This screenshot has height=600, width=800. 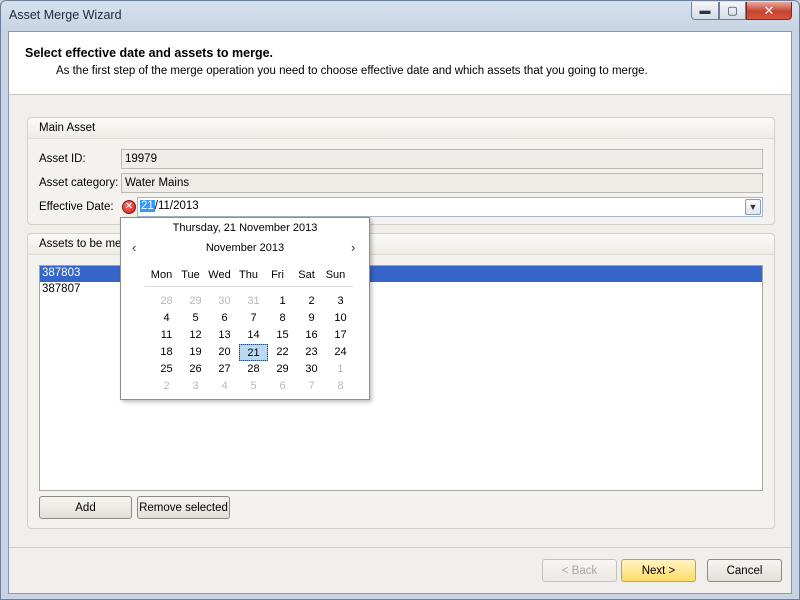 What do you see at coordinates (400, 16) in the screenshot?
I see `title-bar: Asset Merge Wizard ▬ ▢ ✕` at bounding box center [400, 16].